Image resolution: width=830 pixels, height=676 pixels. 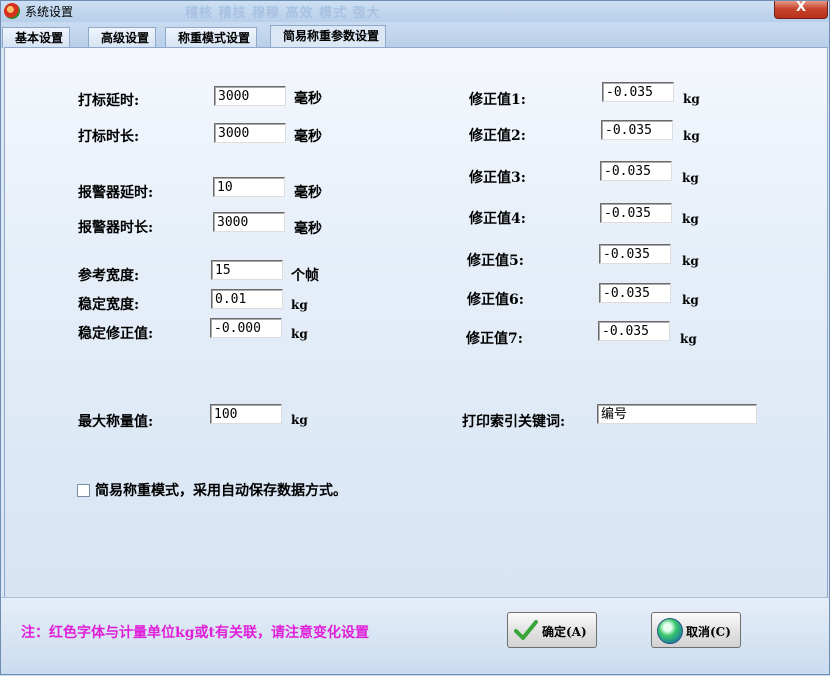 What do you see at coordinates (250, 133) in the screenshot?
I see `mark-duration-input: 3000` at bounding box center [250, 133].